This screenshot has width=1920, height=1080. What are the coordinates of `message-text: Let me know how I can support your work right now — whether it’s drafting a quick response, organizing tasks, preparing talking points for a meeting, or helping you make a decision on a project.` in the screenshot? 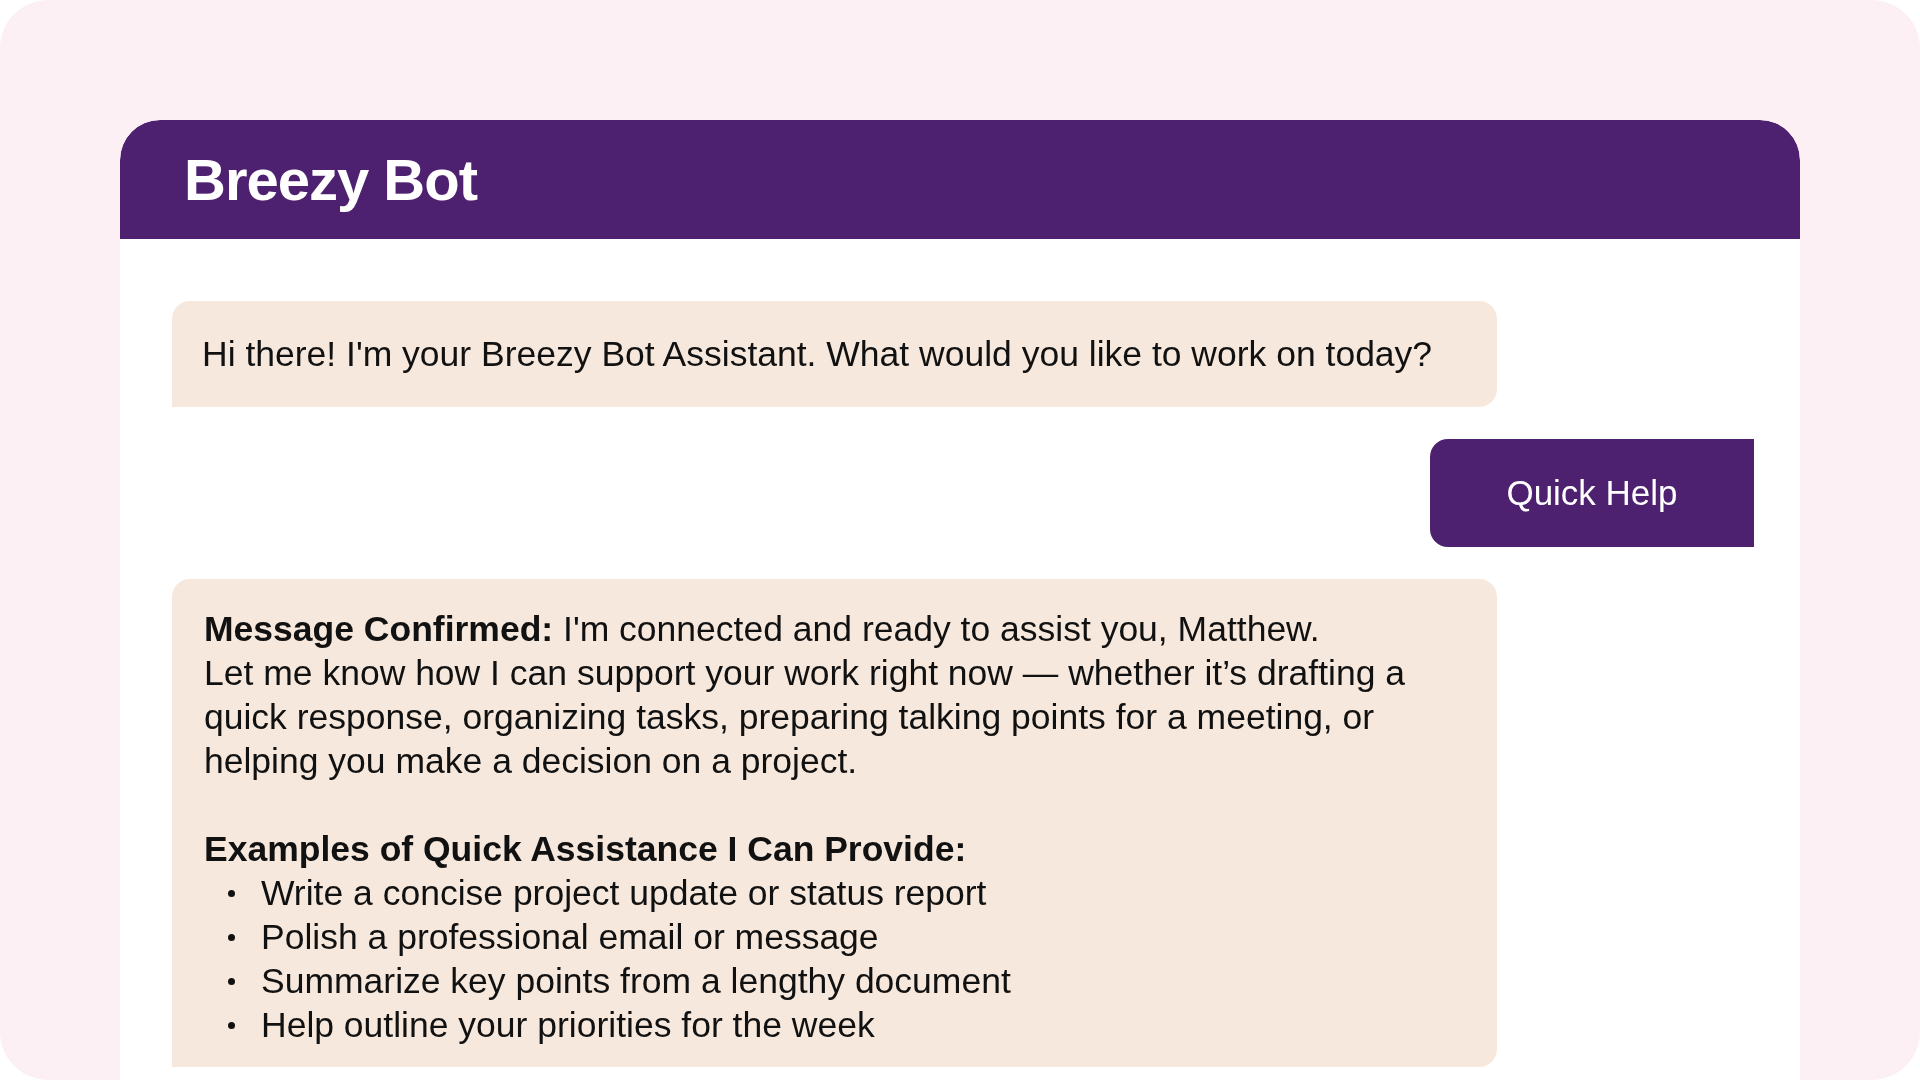 It's located at (805, 718).